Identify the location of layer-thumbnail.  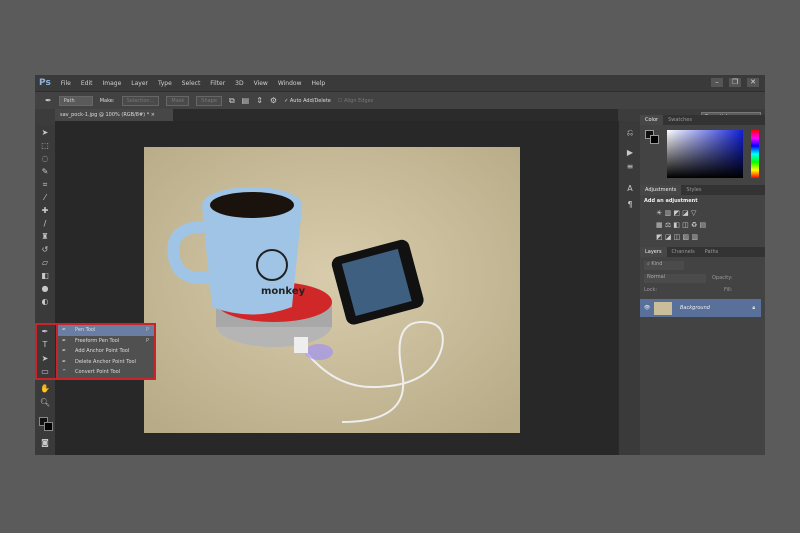
(663, 308).